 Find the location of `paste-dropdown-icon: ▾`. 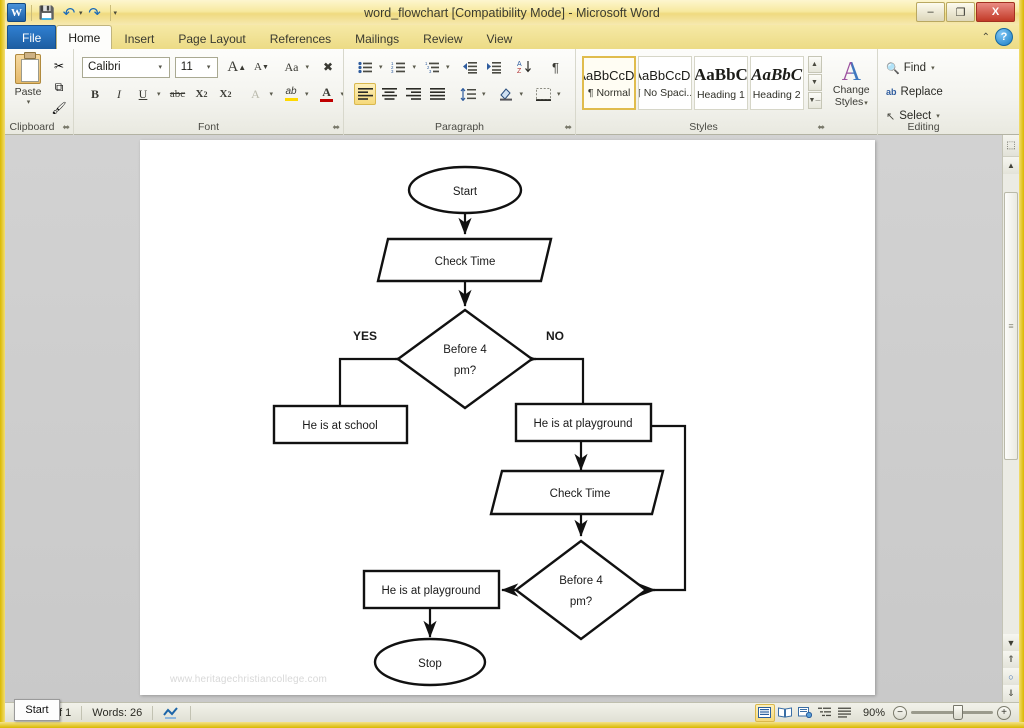

paste-dropdown-icon: ▾ is located at coordinates (29, 102).